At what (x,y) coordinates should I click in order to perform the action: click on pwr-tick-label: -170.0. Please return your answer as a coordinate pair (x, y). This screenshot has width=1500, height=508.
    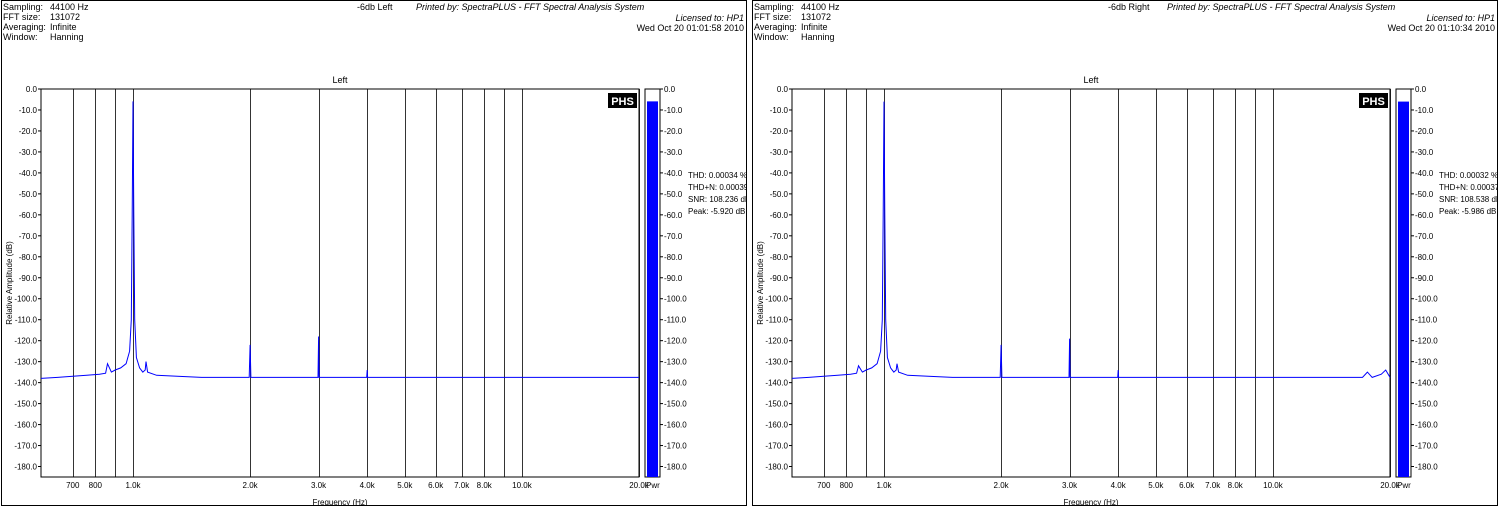
    Looking at the image, I should click on (675, 446).